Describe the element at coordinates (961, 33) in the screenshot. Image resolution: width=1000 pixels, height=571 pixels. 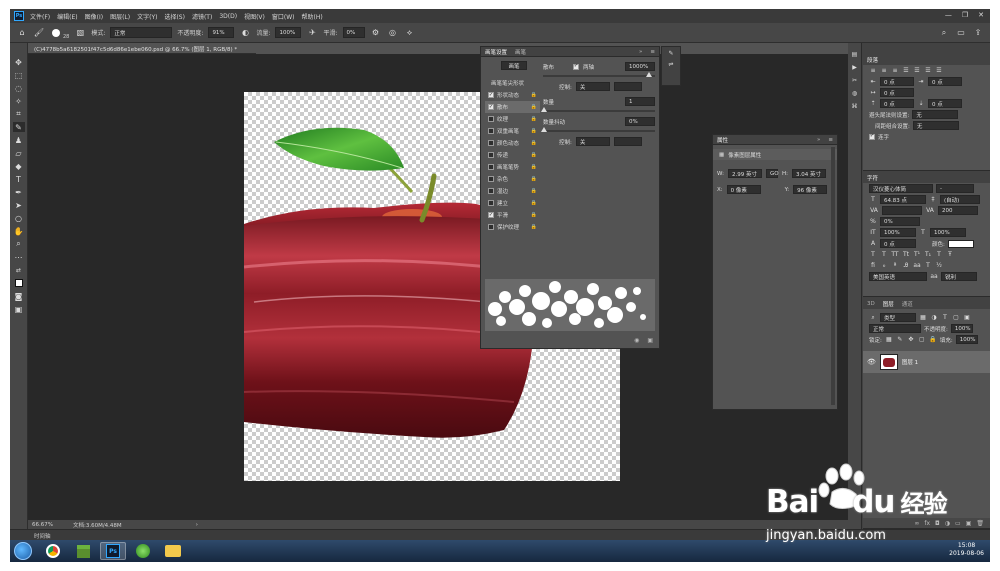
I see `workspace-icon: ▭` at that location.